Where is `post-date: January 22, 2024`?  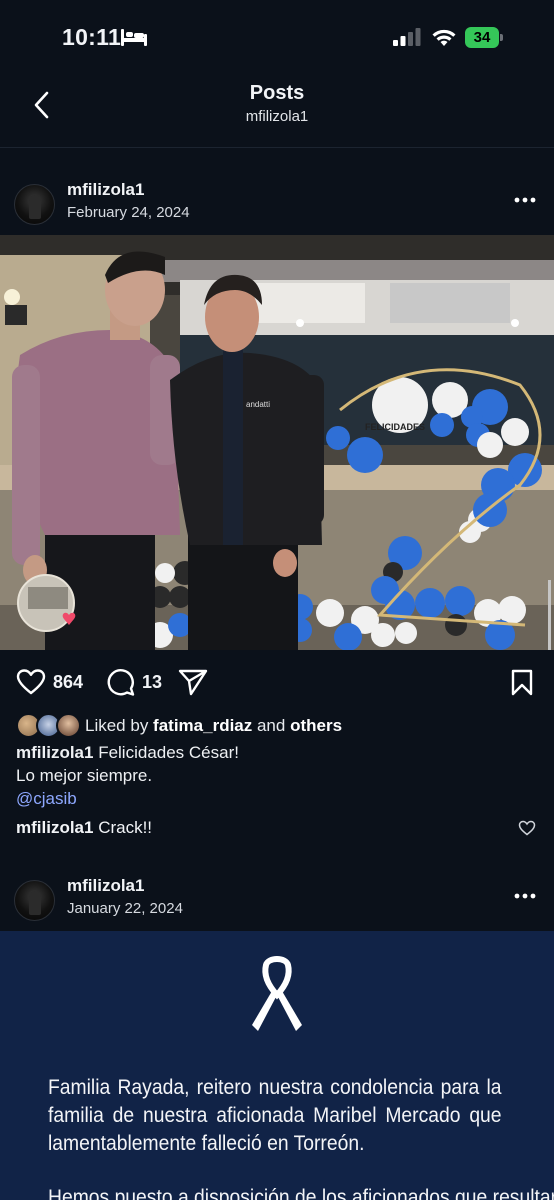 post-date: January 22, 2024 is located at coordinates (125, 908).